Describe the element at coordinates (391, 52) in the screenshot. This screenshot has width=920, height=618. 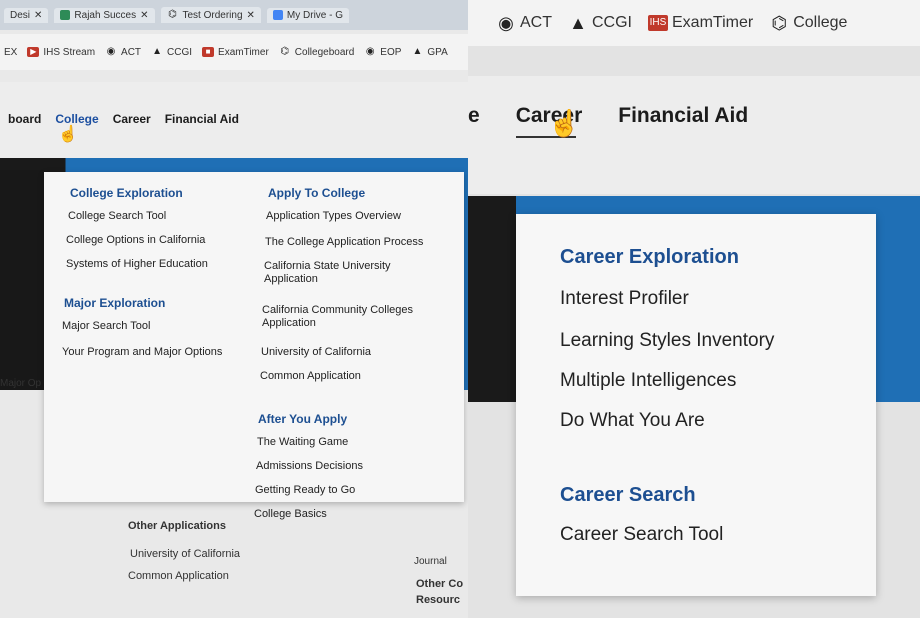
I see `bookmark-label: EOP` at that location.